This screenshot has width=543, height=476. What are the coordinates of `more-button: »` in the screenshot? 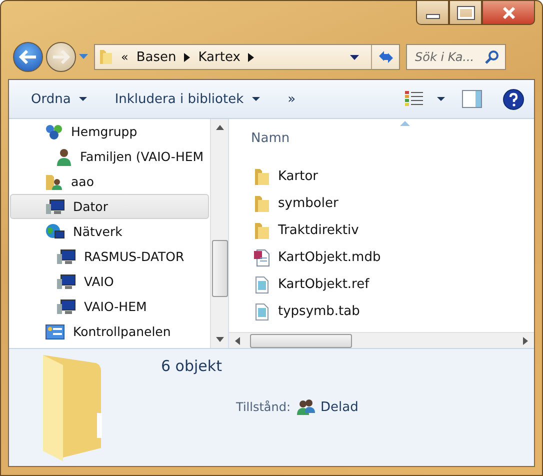 It's located at (292, 99).